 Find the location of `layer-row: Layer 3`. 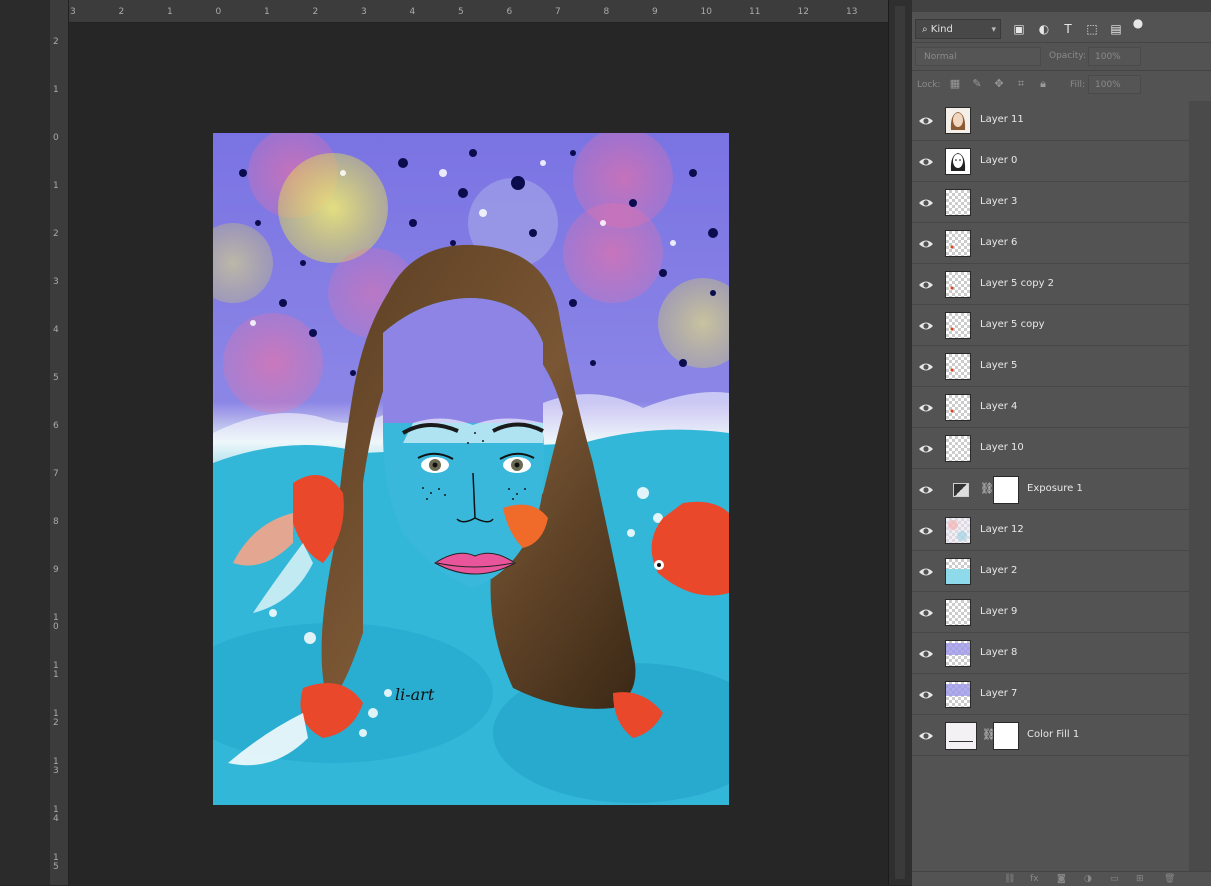

layer-row: Layer 3 is located at coordinates (1050, 203).